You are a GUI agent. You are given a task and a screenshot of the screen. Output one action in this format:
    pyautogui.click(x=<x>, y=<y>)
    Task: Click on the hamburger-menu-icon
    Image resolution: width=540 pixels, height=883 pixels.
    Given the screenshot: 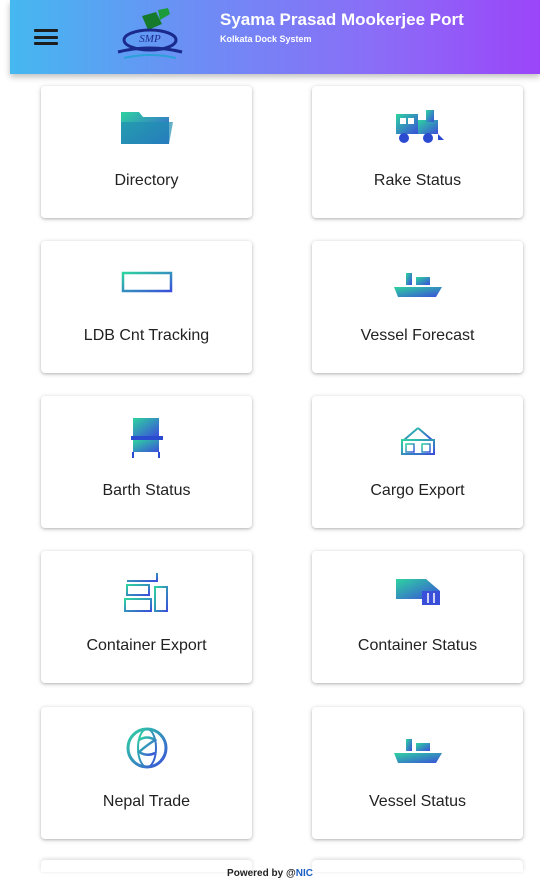 What is the action you would take?
    pyautogui.click(x=46, y=37)
    